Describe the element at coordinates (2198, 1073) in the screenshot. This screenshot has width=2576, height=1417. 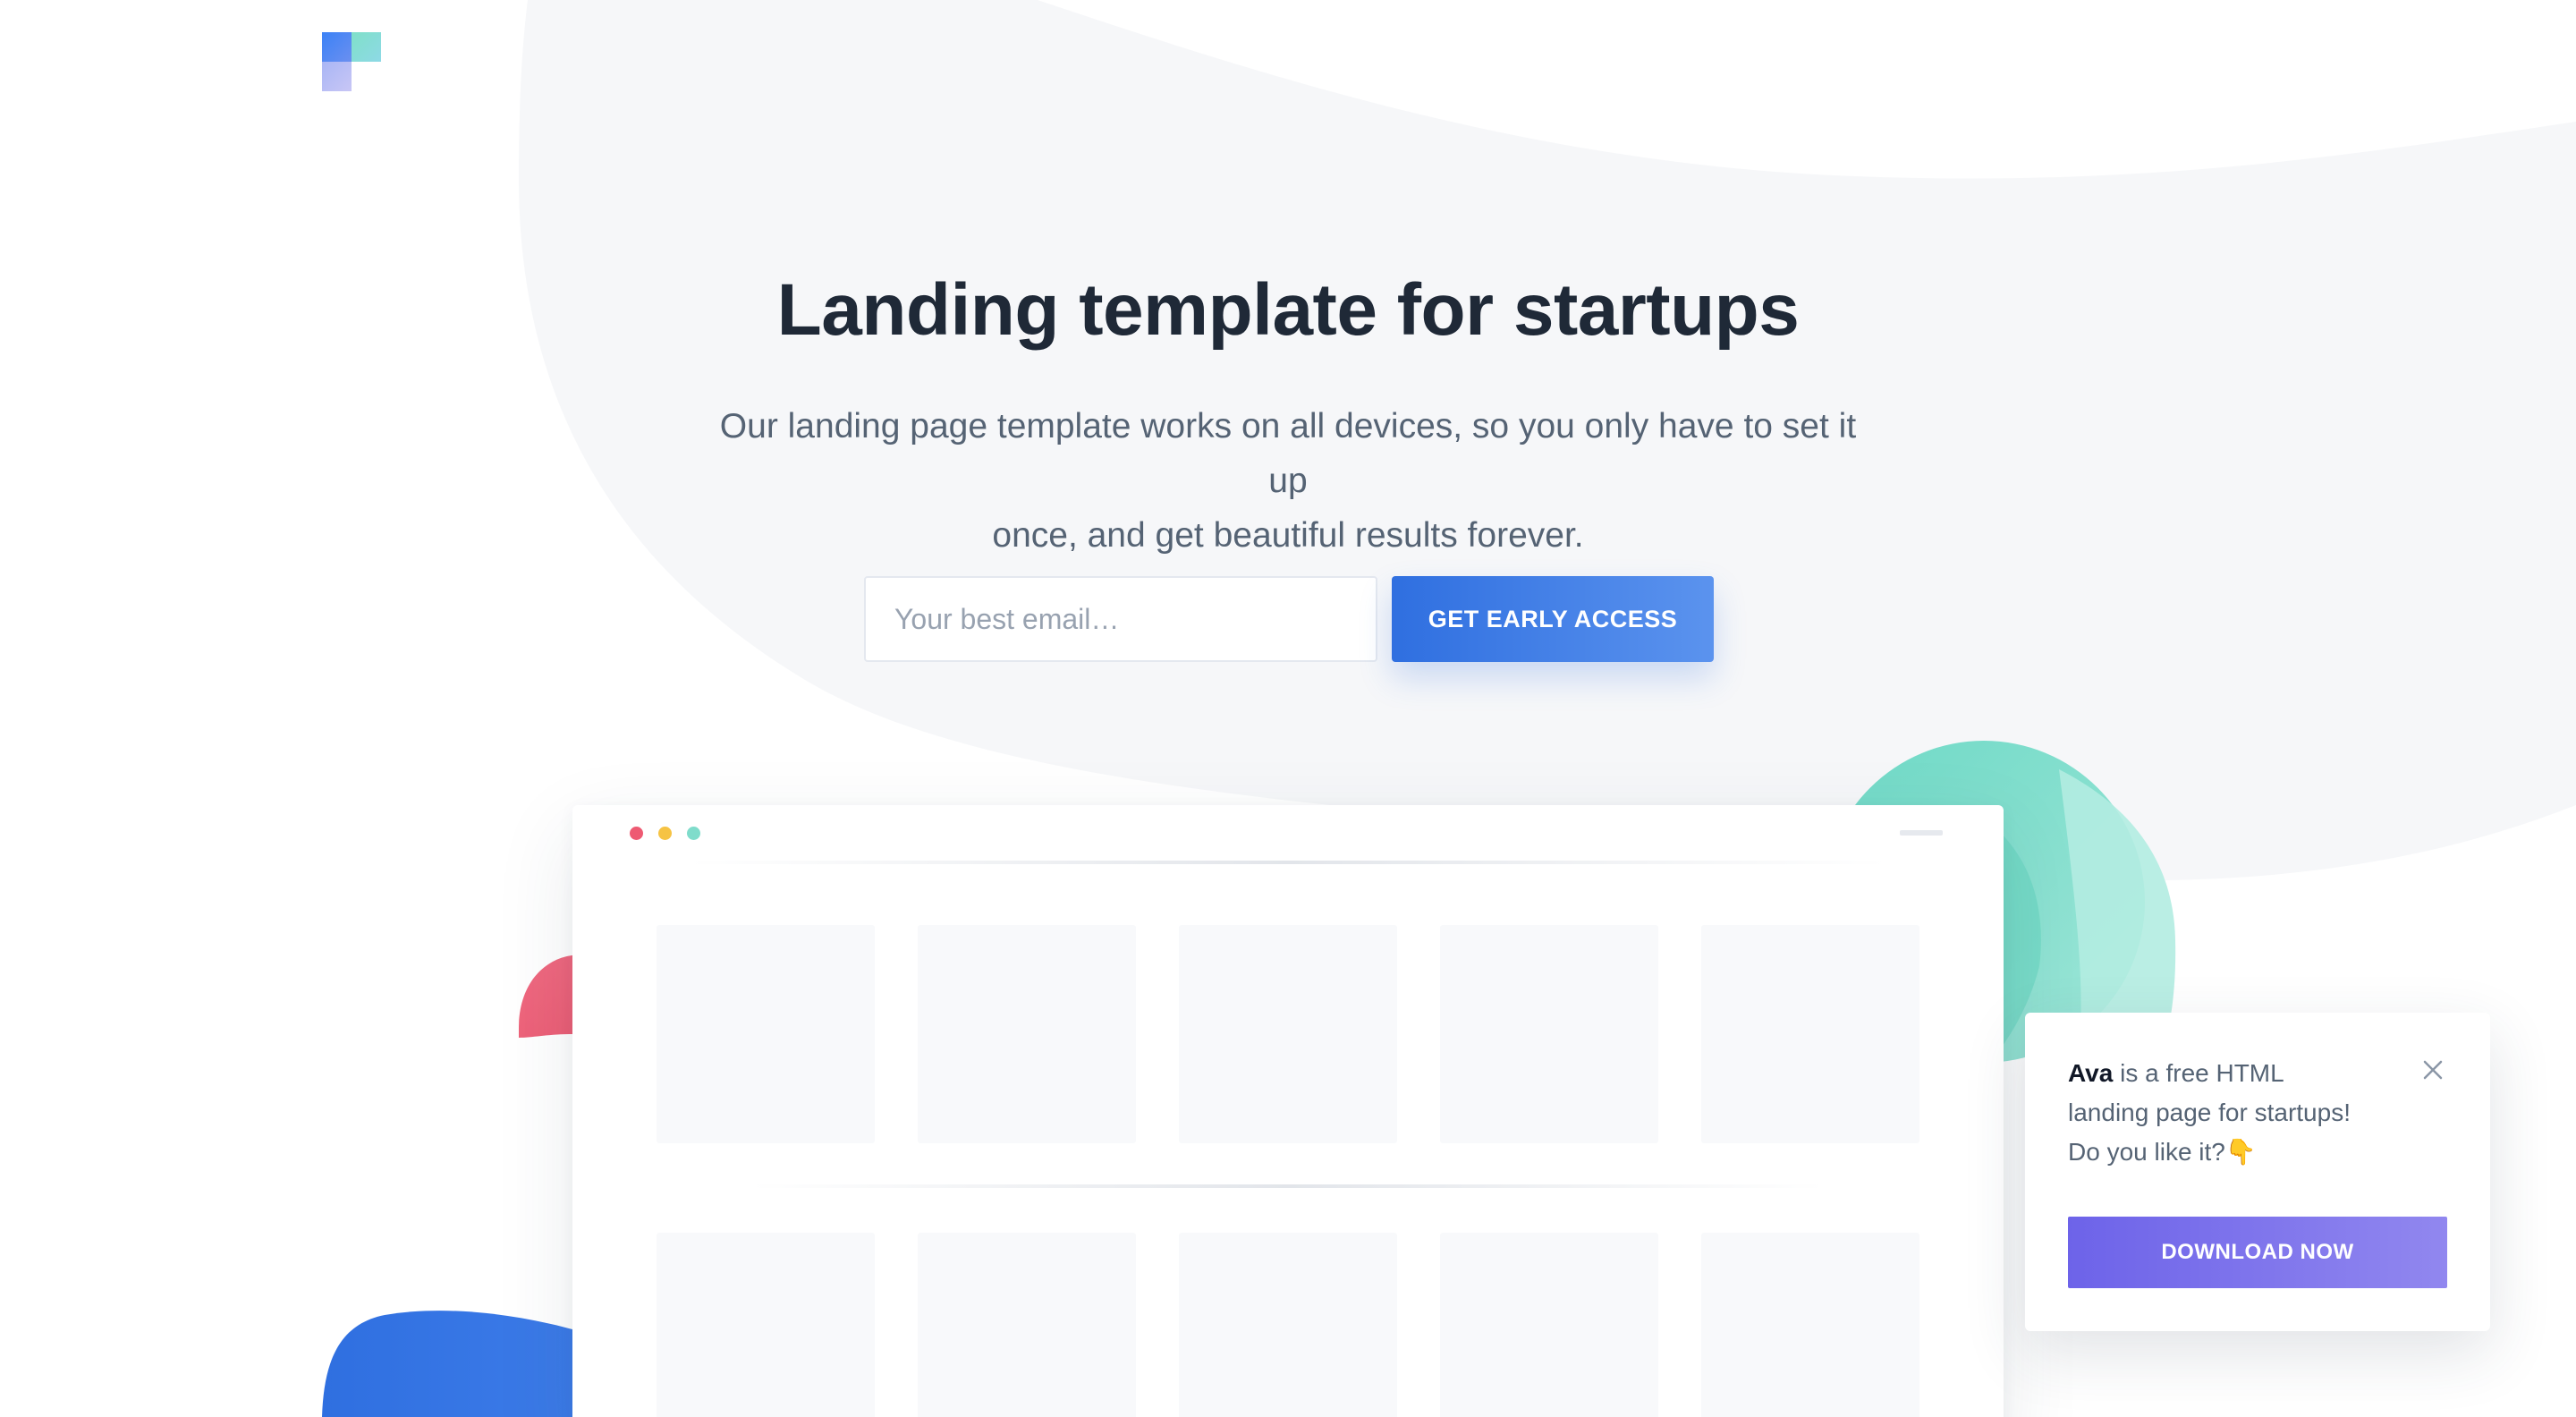
I see `popup-text-1: is a free HTML` at that location.